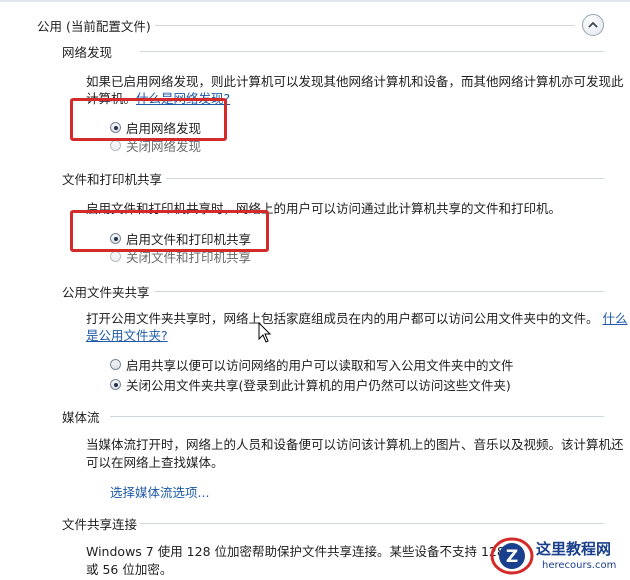 The image size is (630, 580). I want to click on file-sharing-connection-description-line2: 或 56 位加密。, so click(129, 569).